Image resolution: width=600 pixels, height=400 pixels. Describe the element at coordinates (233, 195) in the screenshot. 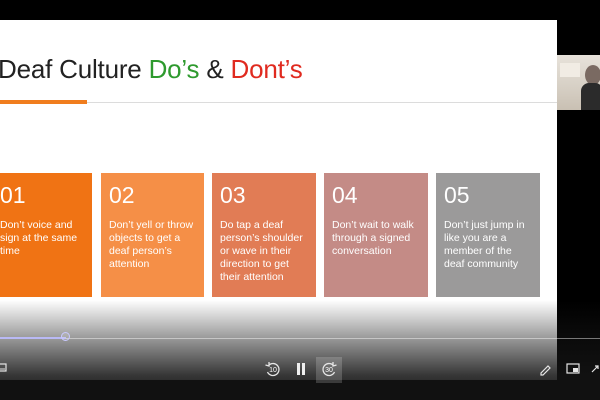

I see `tip-number: 03` at that location.